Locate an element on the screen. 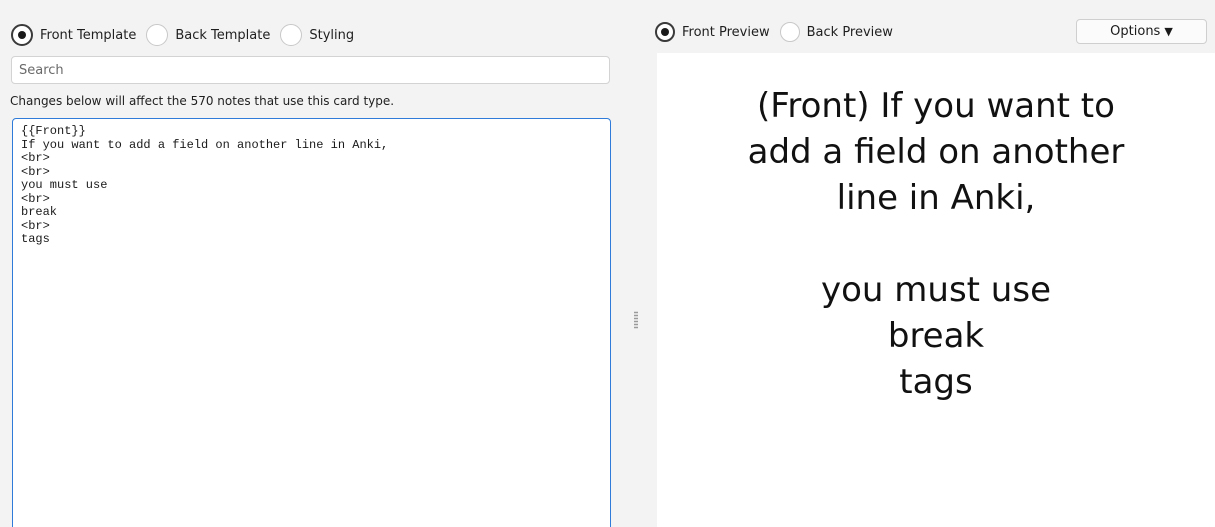 The height and width of the screenshot is (527, 1215). radio-label-back-preview: Back Preview is located at coordinates (849, 32).